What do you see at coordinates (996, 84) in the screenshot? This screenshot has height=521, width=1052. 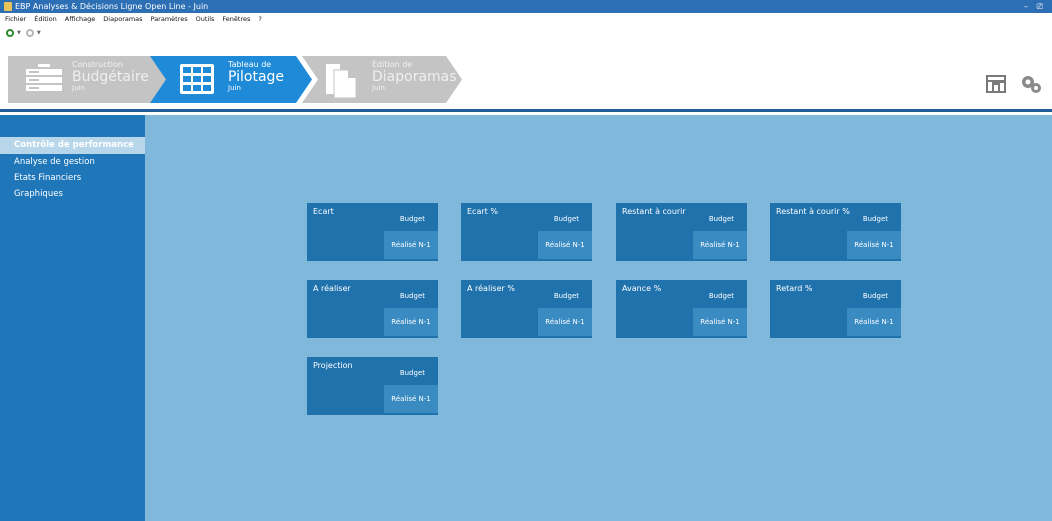 I see `dashboard-icon` at bounding box center [996, 84].